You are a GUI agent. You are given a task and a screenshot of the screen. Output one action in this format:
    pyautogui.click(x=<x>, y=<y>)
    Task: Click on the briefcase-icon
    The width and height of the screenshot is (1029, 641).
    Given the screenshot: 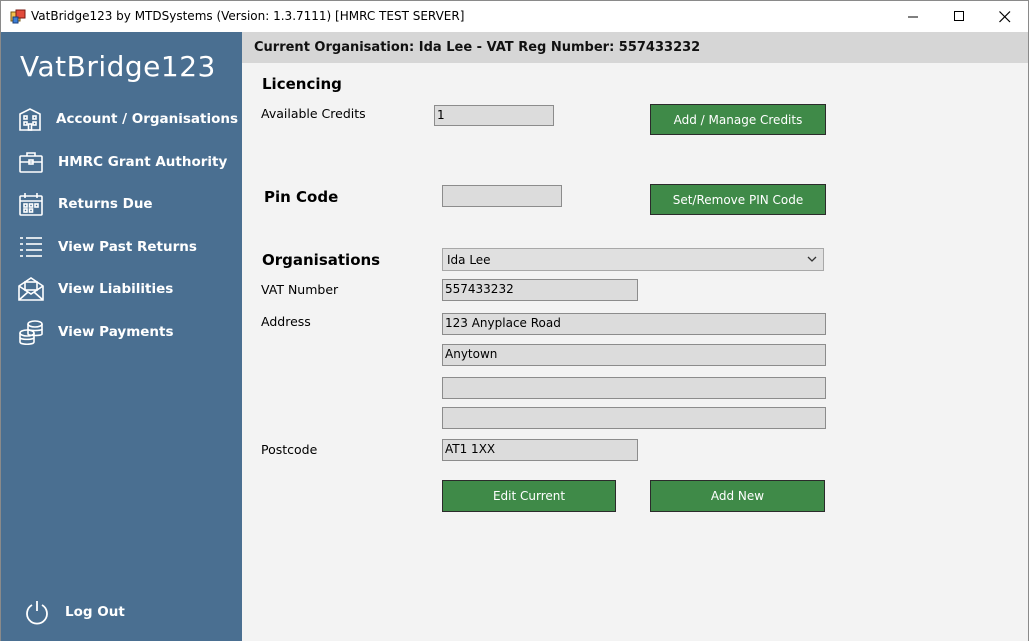 What is the action you would take?
    pyautogui.click(x=31, y=162)
    